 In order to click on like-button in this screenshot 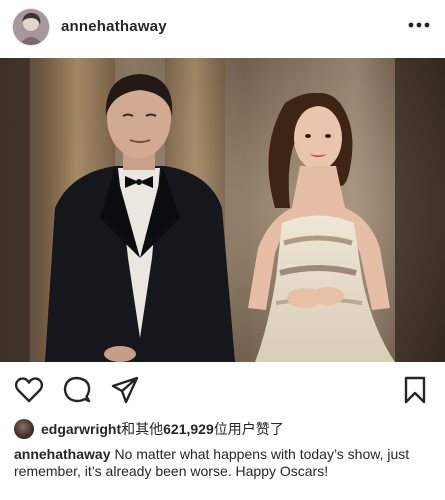, I will do `click(29, 390)`.